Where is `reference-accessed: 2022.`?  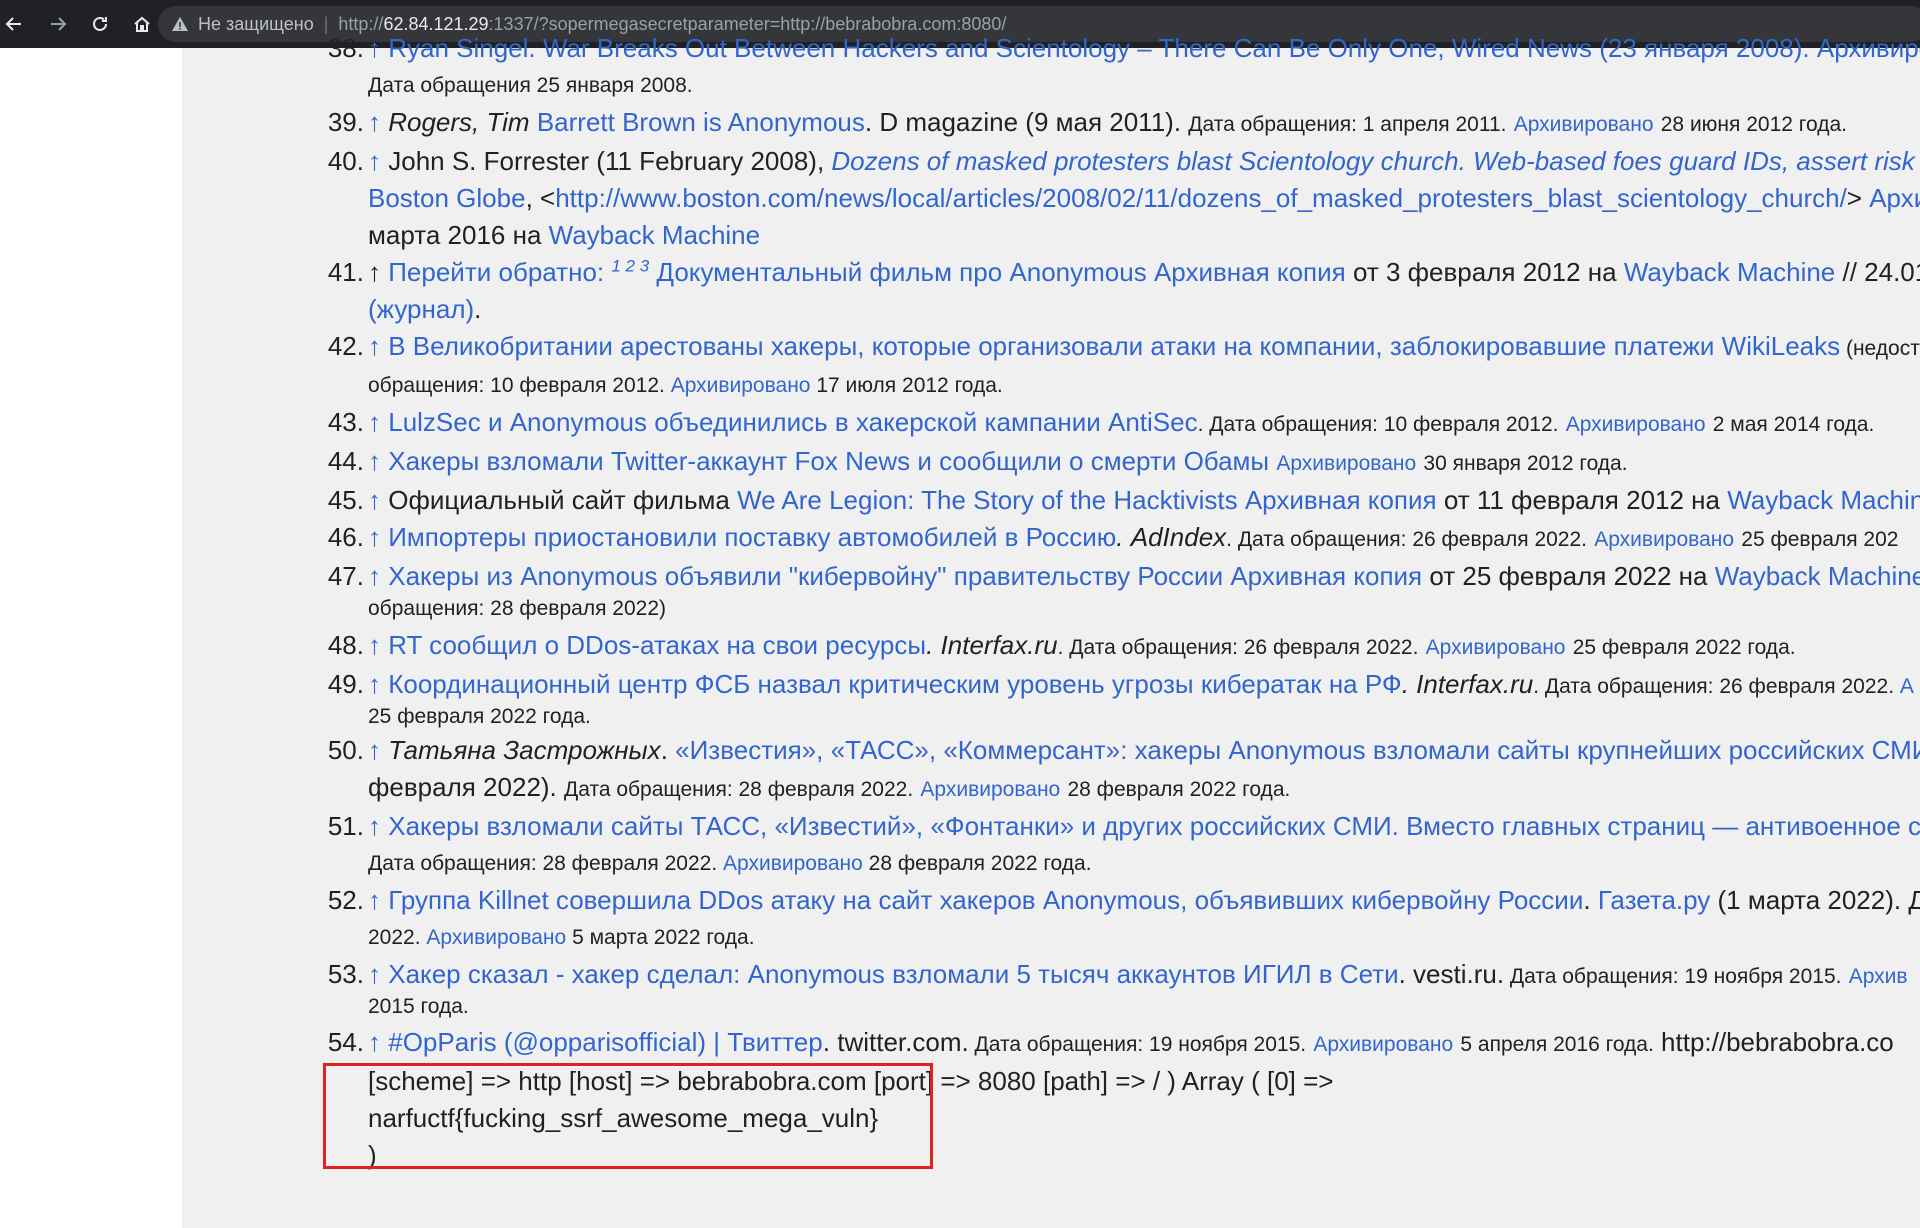
reference-accessed: 2022. is located at coordinates (394, 937).